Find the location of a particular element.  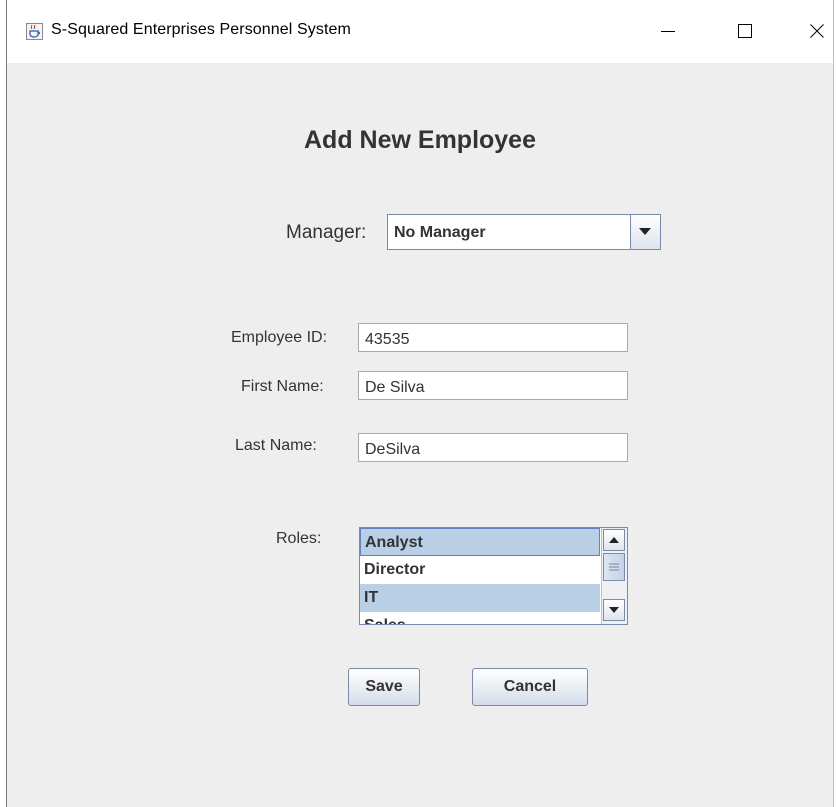

list-item-director: Director is located at coordinates (480, 570).